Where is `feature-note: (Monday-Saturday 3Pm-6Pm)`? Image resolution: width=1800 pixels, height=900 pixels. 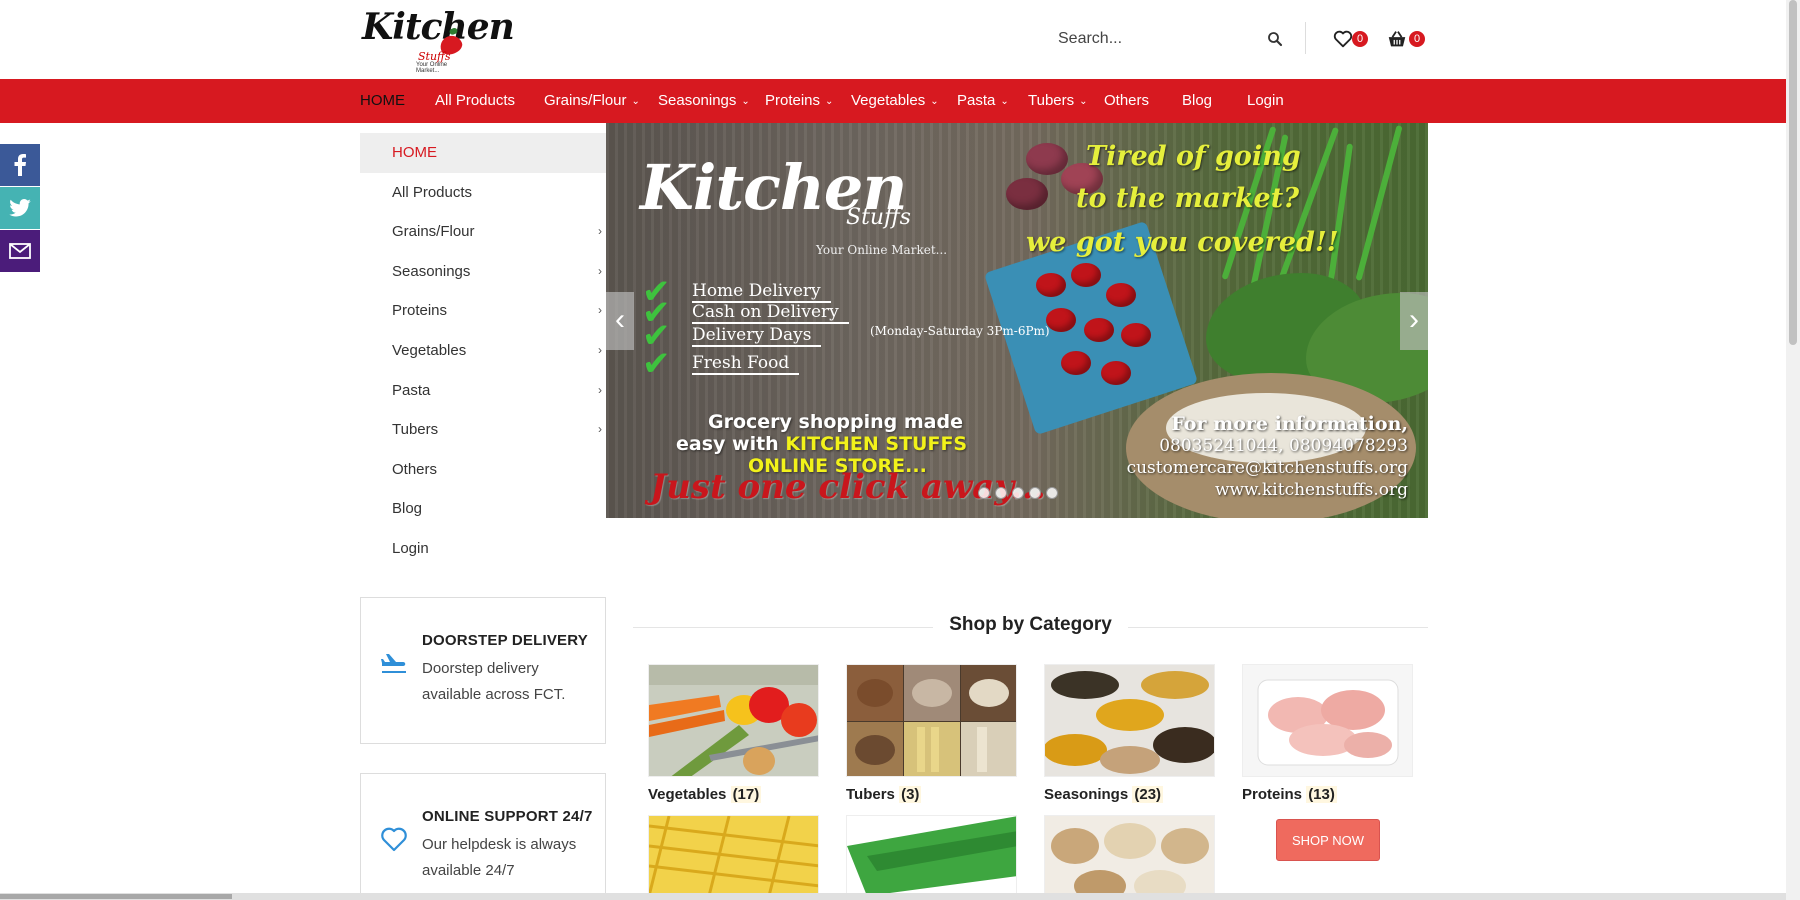 feature-note: (Monday-Saturday 3Pm-6Pm) is located at coordinates (960, 331).